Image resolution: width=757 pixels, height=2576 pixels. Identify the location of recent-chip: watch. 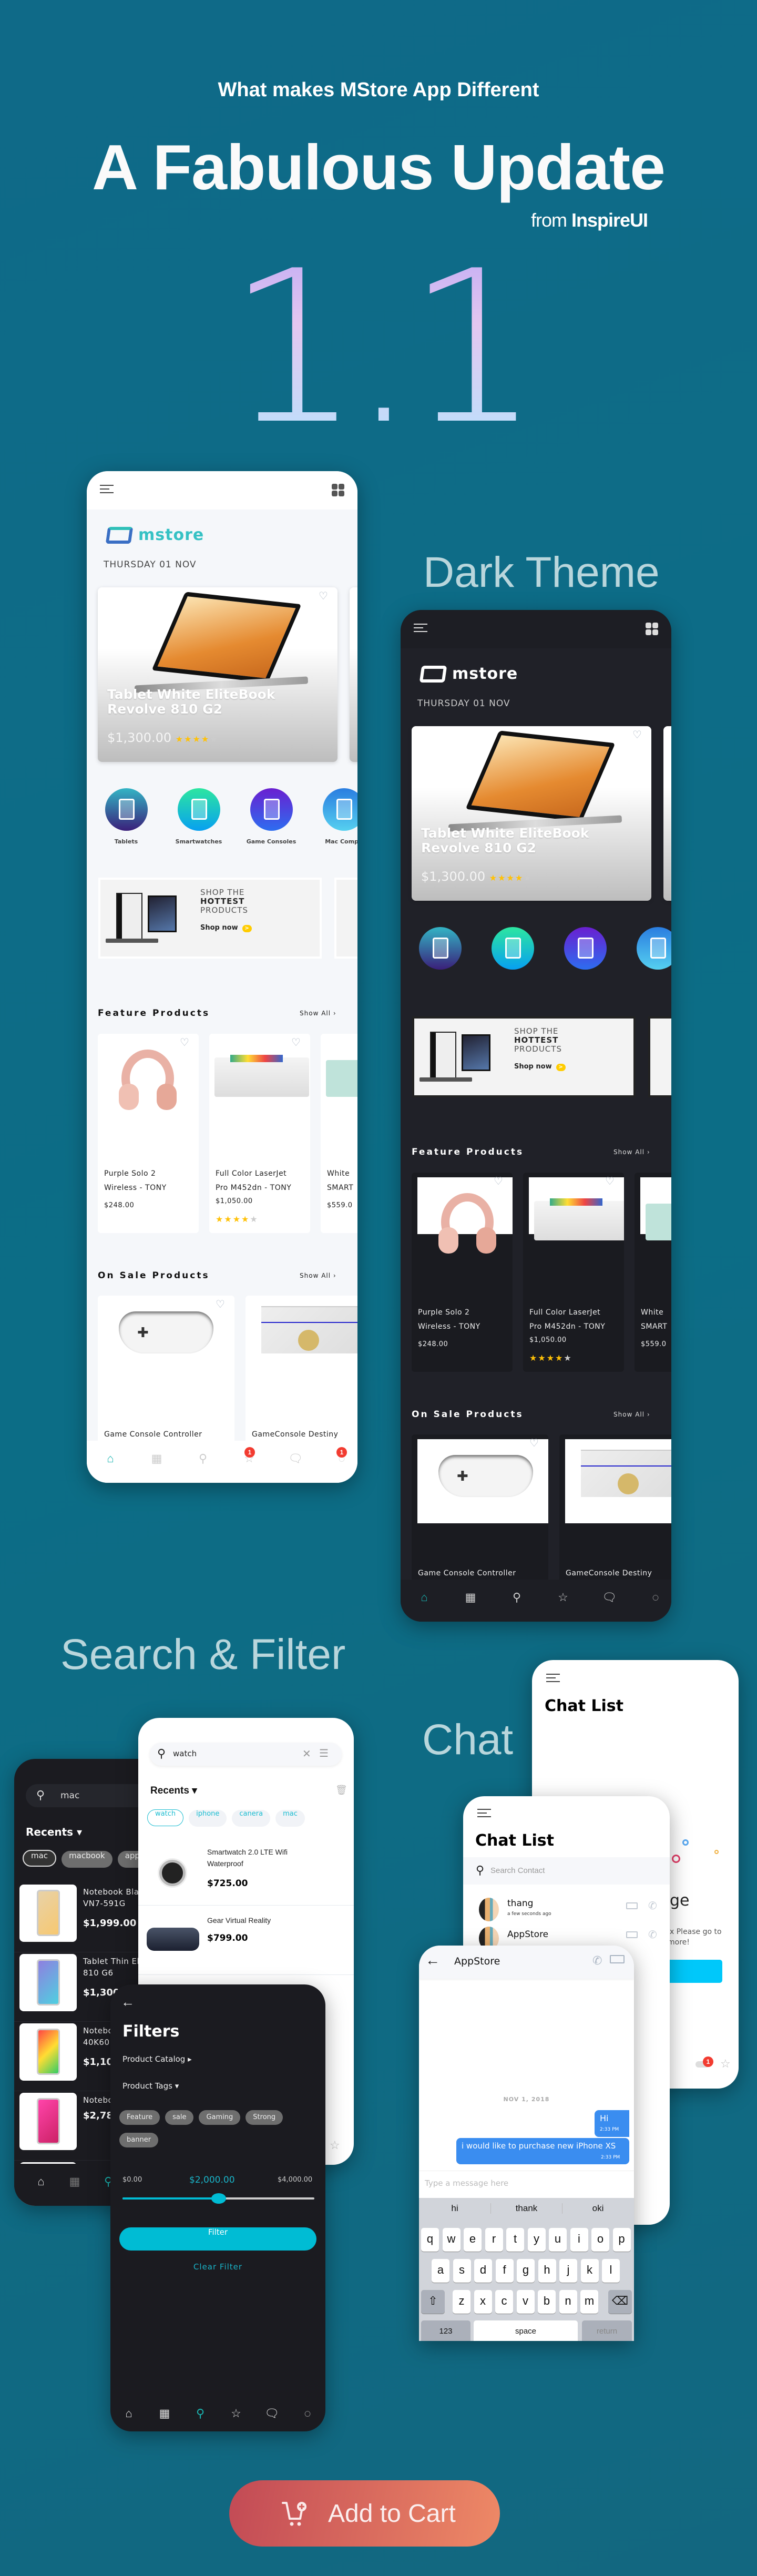
(165, 1817).